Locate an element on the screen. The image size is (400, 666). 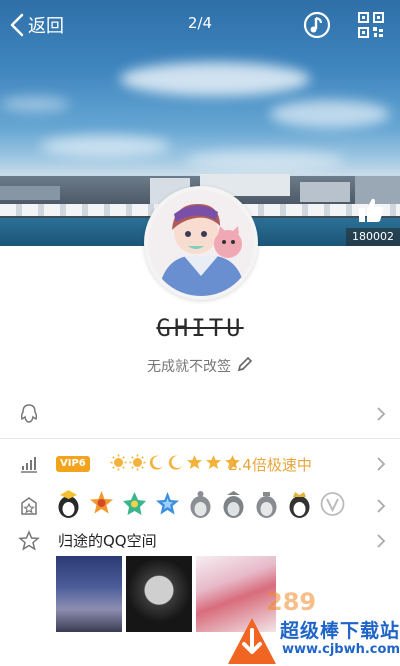
avatar is located at coordinates (201, 243).